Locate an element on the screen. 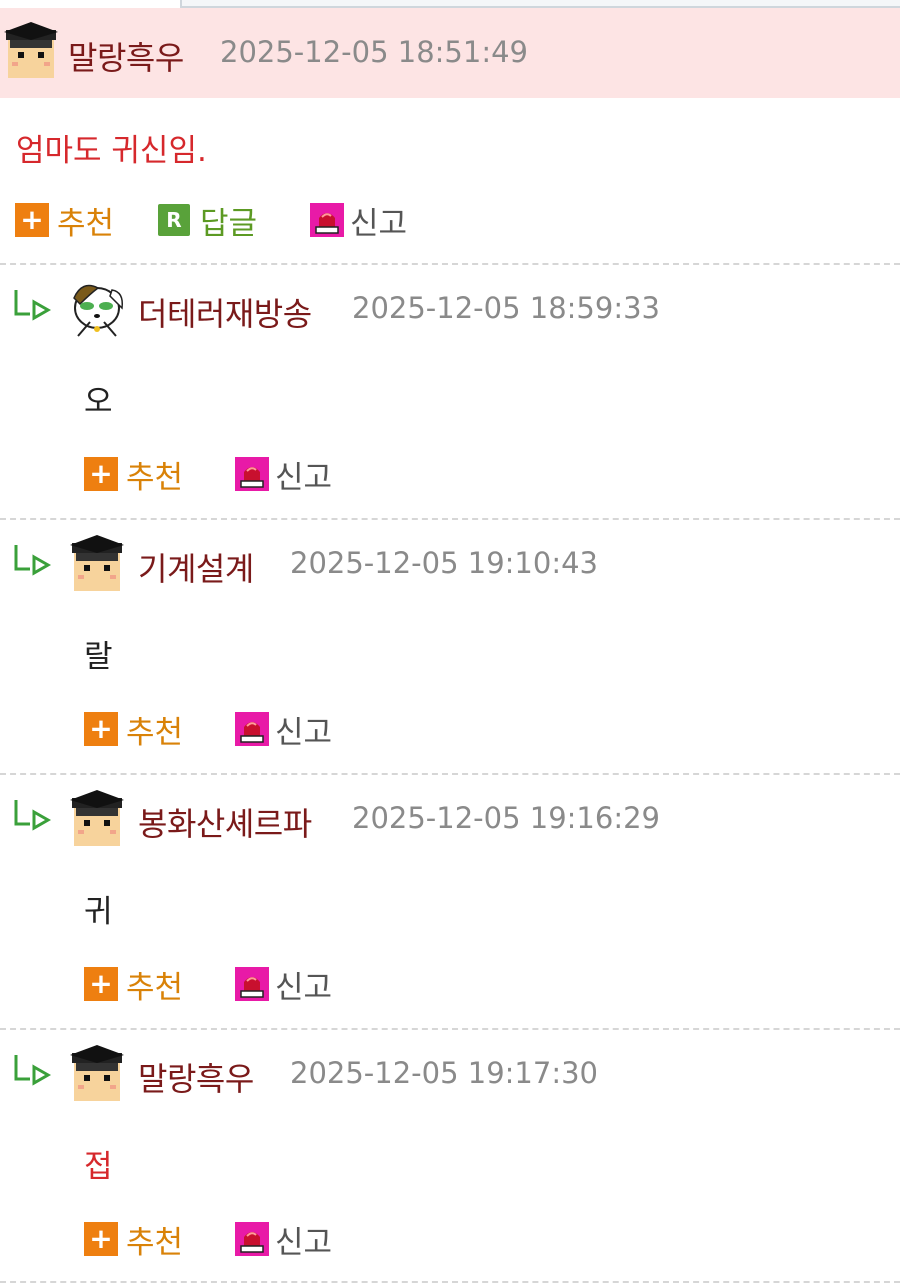  comment-body: 귀 is located at coordinates (98, 912).